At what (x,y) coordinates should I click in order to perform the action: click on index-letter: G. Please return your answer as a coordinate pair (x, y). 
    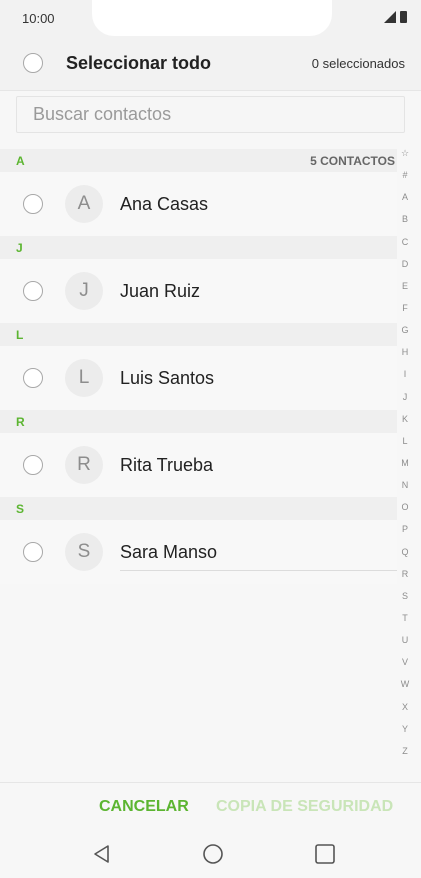
    Looking at the image, I should click on (405, 330).